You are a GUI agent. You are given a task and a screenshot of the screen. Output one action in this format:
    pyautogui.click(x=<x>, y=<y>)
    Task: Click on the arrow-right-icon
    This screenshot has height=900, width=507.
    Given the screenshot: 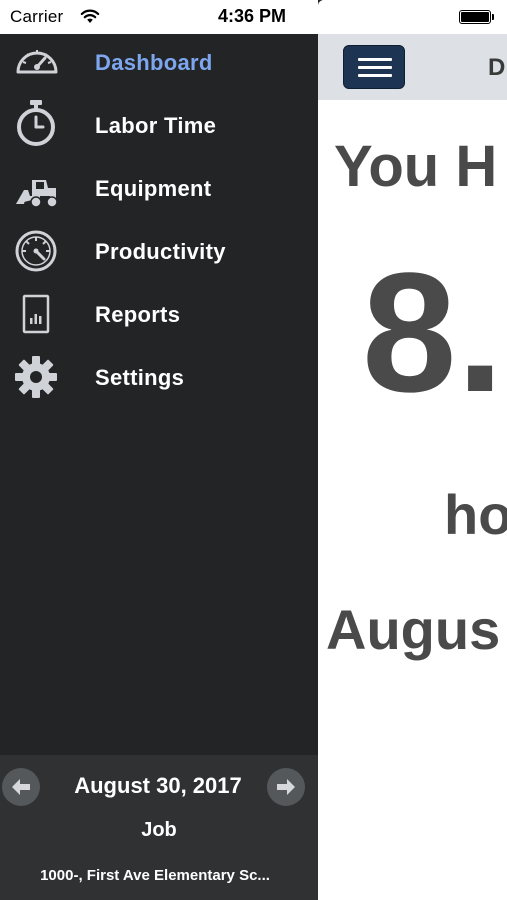 What is the action you would take?
    pyautogui.click(x=286, y=787)
    